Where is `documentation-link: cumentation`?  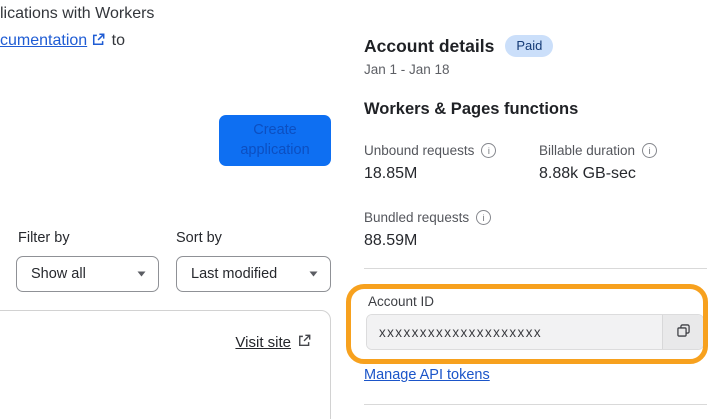 documentation-link: cumentation is located at coordinates (43, 40).